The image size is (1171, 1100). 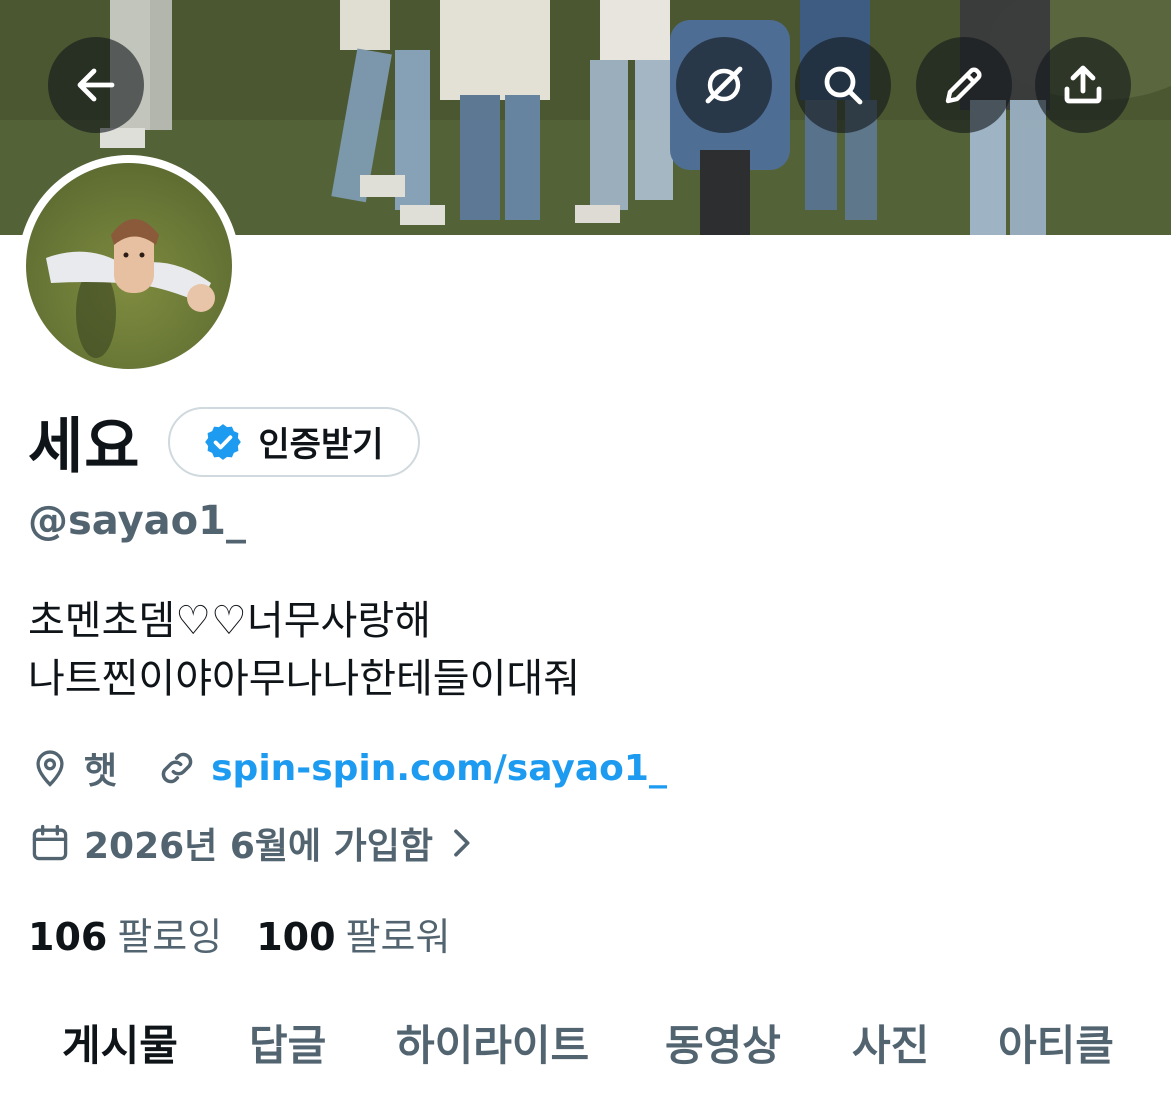 What do you see at coordinates (101, 771) in the screenshot?
I see `location-text: 햇` at bounding box center [101, 771].